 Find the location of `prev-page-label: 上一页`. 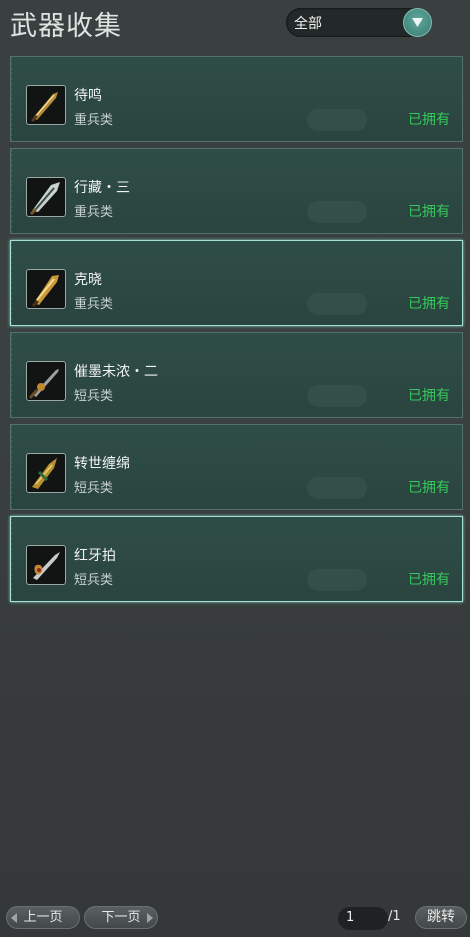

prev-page-label: 上一页 is located at coordinates (43, 917).